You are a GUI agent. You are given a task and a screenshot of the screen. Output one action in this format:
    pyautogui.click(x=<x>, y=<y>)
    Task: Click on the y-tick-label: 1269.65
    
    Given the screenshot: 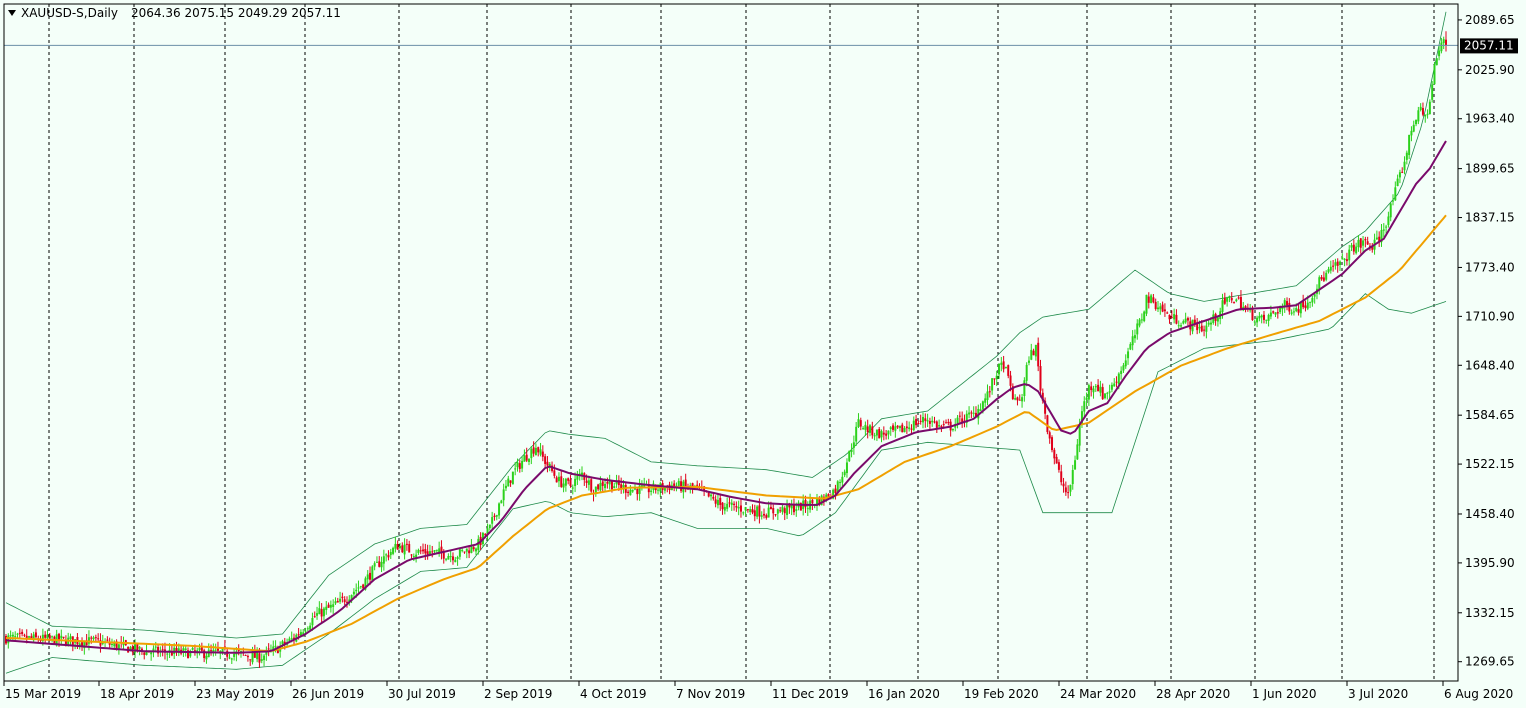 What is the action you would take?
    pyautogui.click(x=1490, y=662)
    